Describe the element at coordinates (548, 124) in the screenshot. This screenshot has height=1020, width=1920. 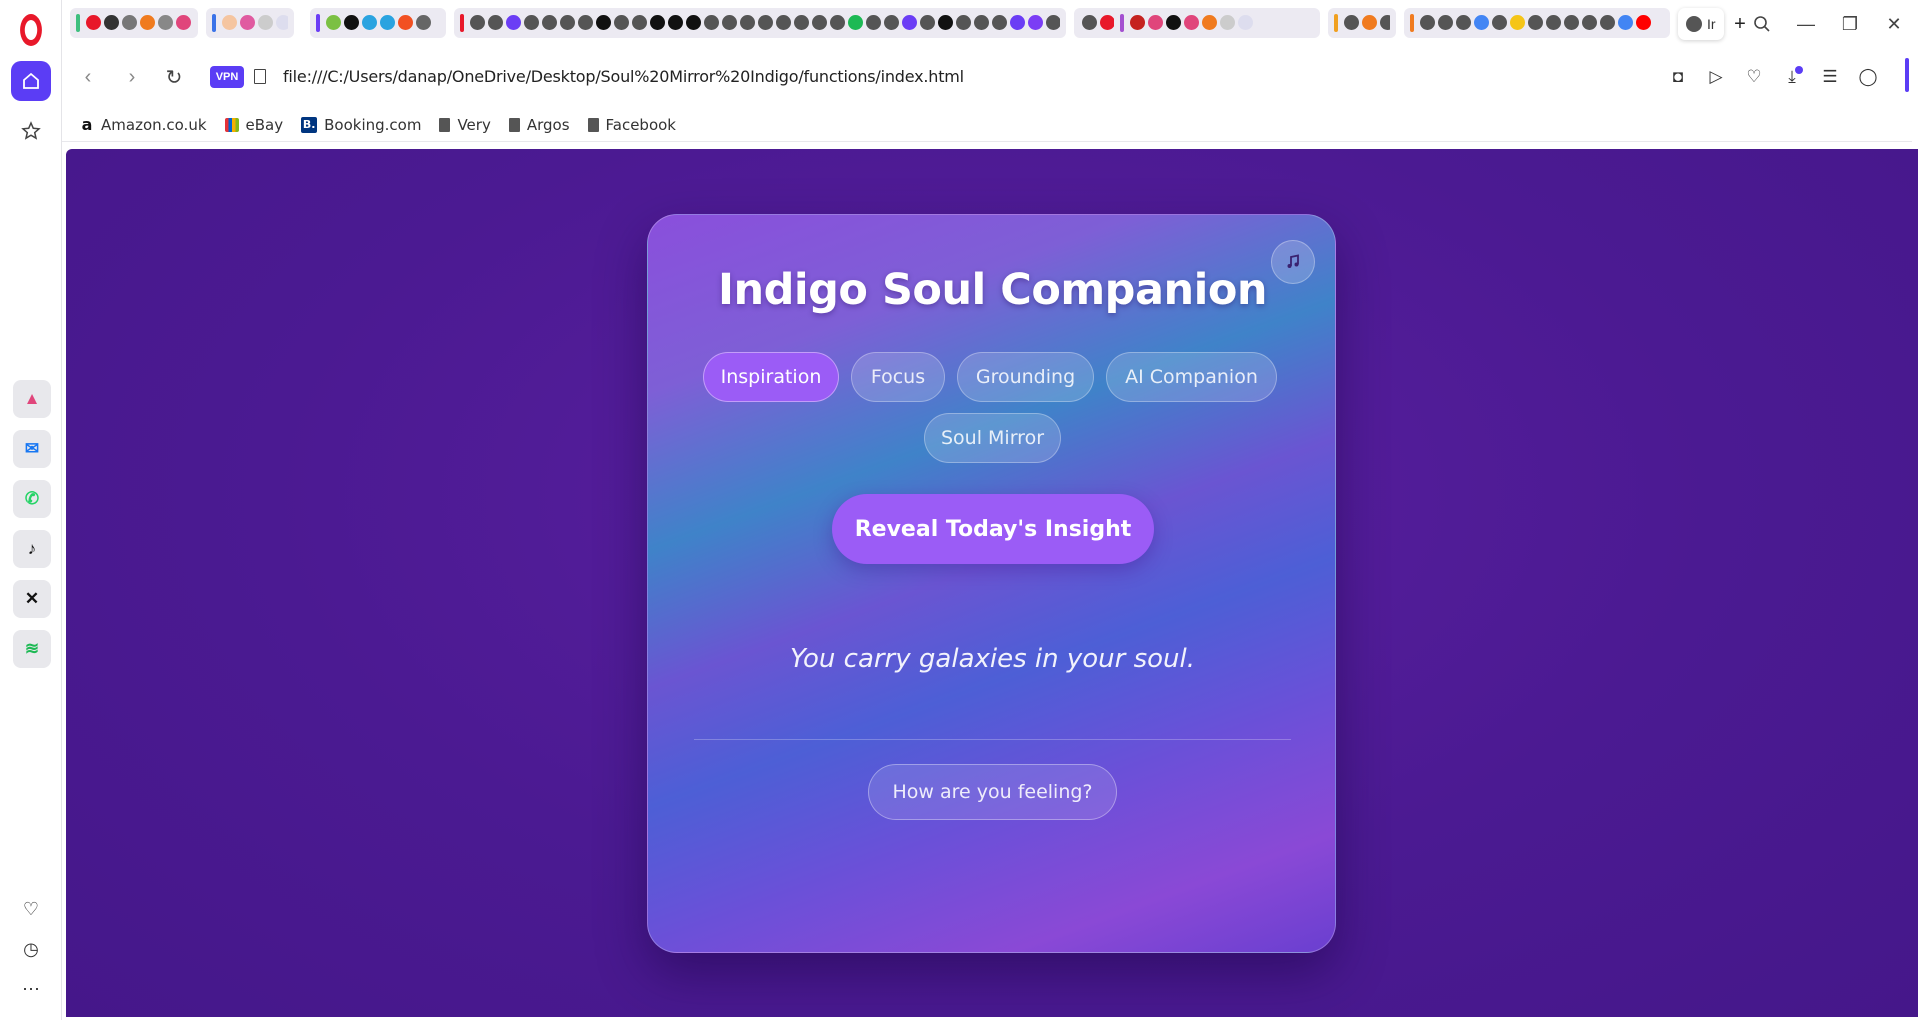
I see `bookmark-label: Argos` at that location.